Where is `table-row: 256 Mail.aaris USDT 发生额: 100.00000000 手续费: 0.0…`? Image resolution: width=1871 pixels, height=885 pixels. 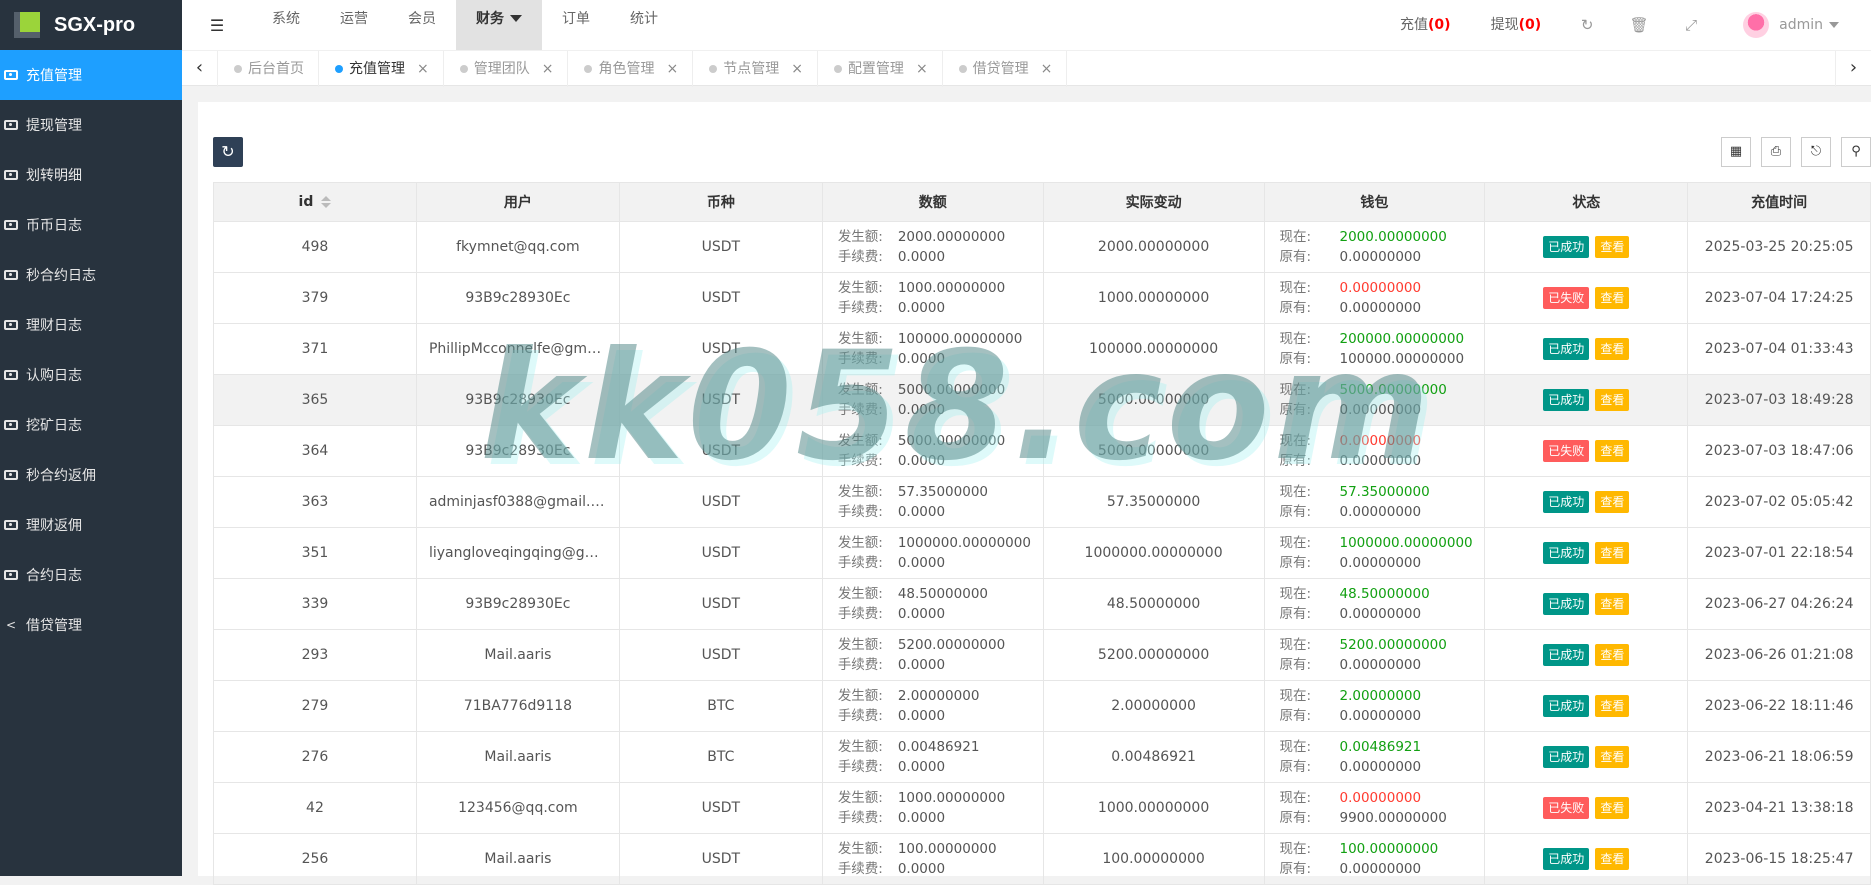
table-row: 256 Mail.aaris USDT 发生额: 100.00000000 手续费: 0.0… is located at coordinates (1042, 859).